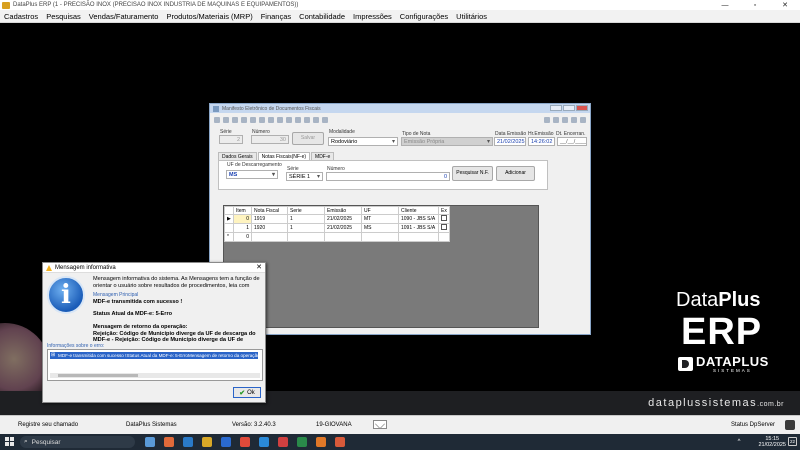 The width and height of the screenshot is (800, 450). What do you see at coordinates (306, 210) in the screenshot?
I see `grid-header-serie: Serie` at bounding box center [306, 210].